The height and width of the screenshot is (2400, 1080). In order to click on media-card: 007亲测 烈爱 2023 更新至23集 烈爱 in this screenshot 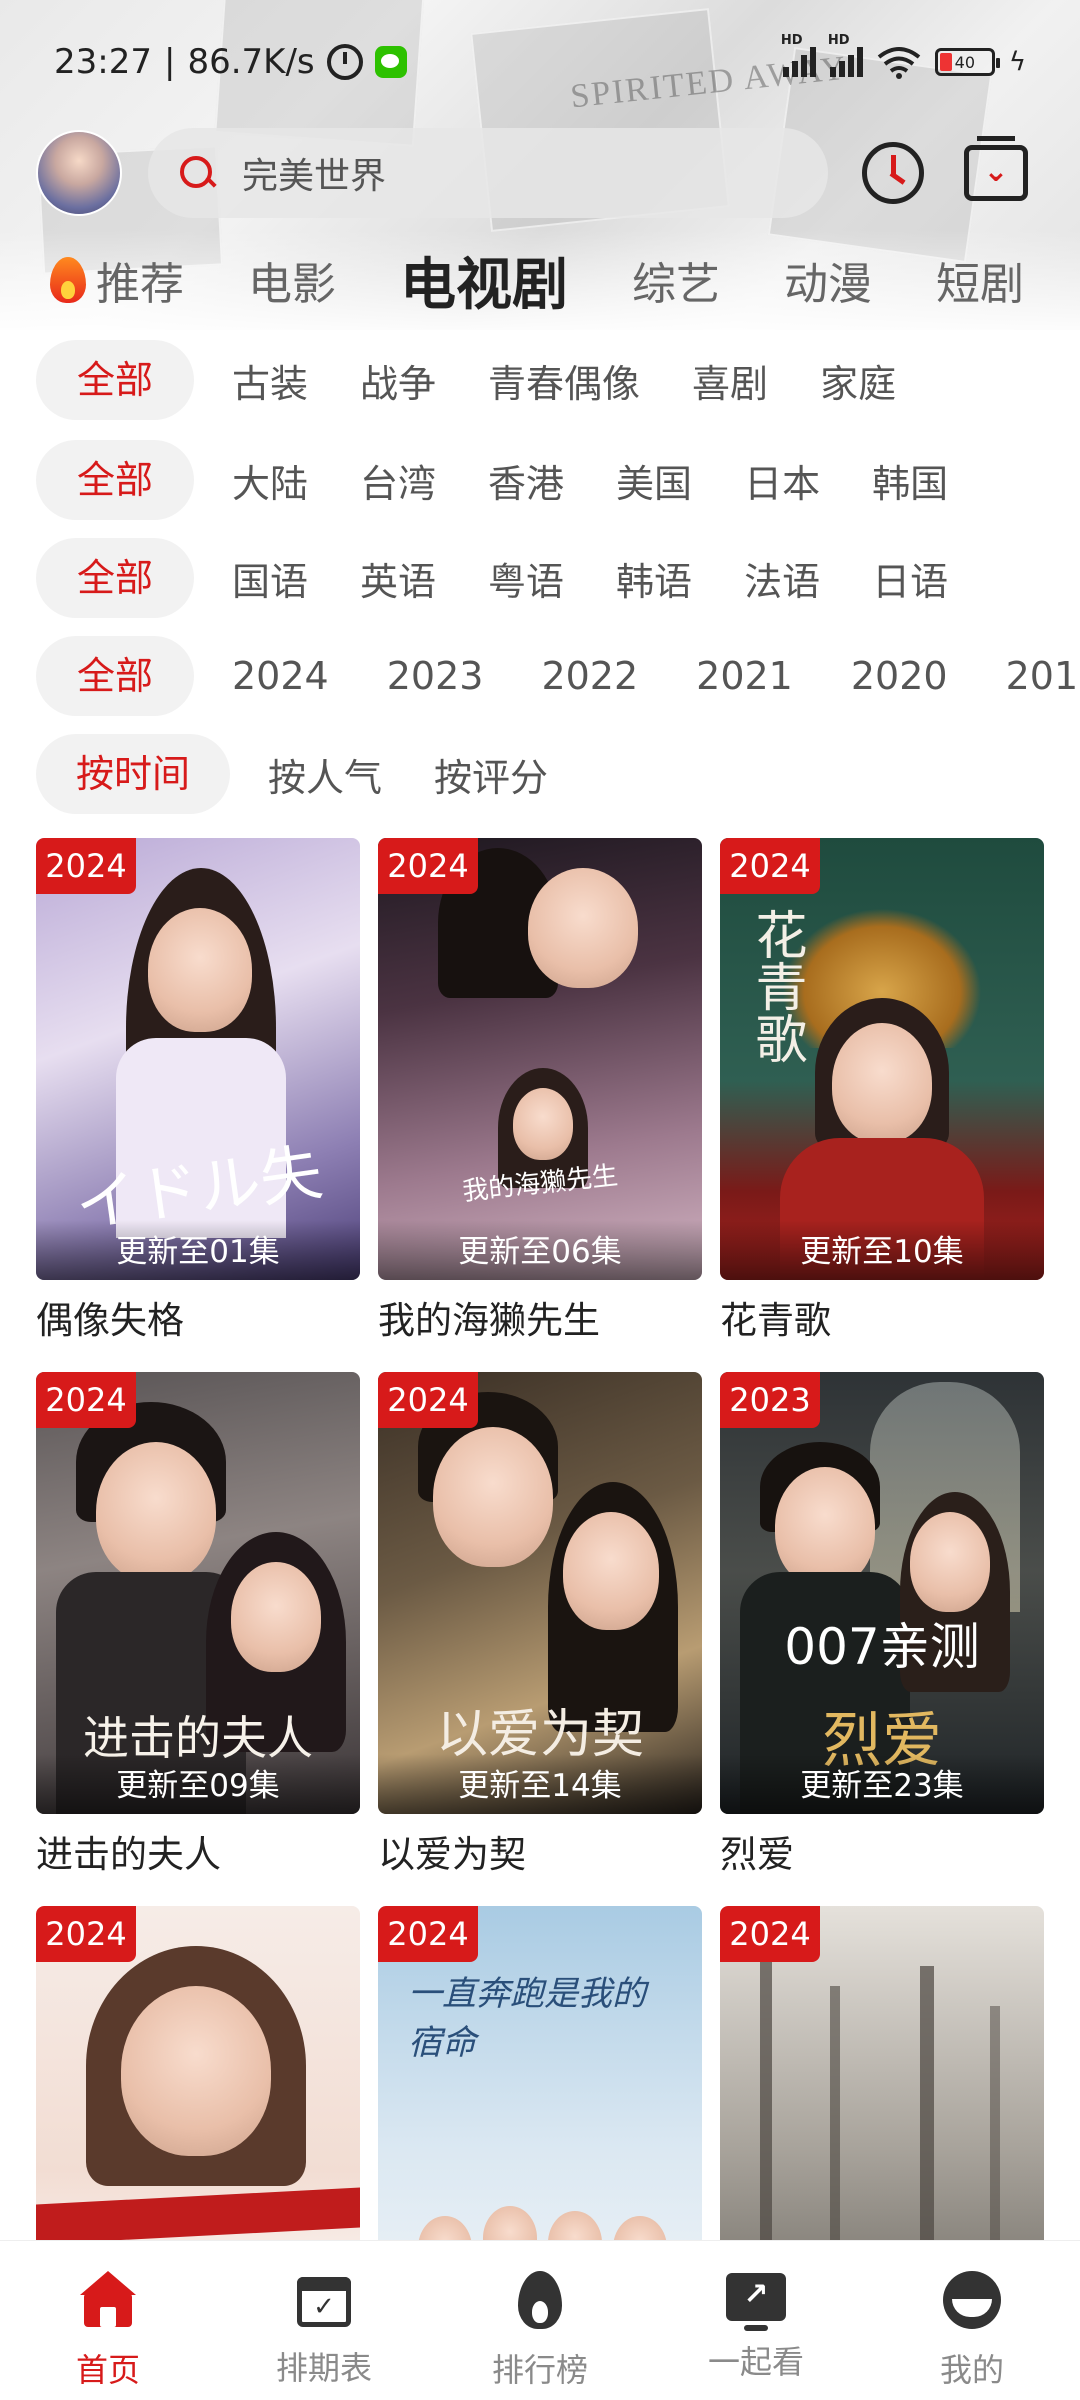, I will do `click(882, 1639)`.